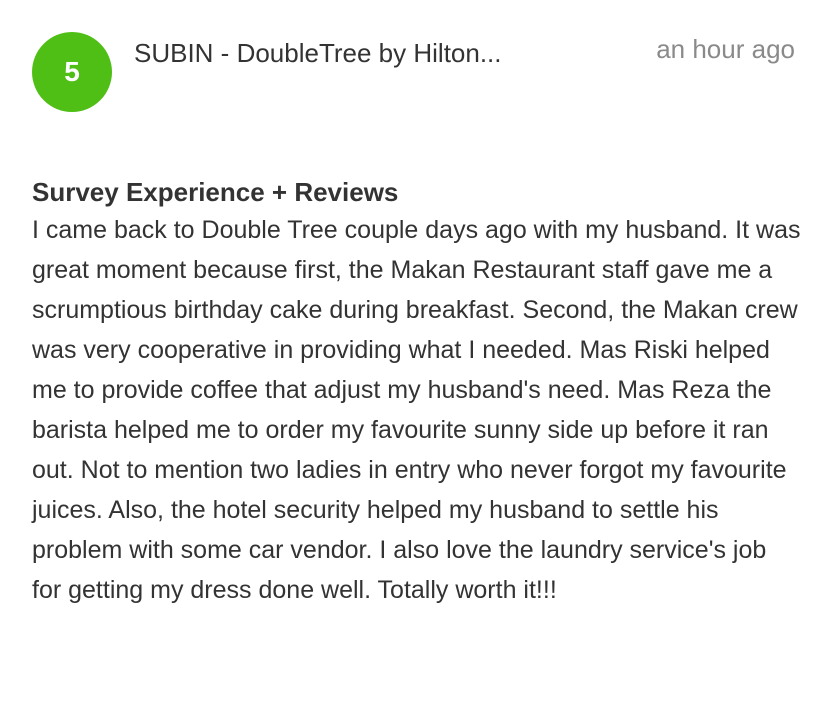 This screenshot has height=712, width=828. What do you see at coordinates (215, 192) in the screenshot?
I see `review-heading: Survey Experience + Reviews` at bounding box center [215, 192].